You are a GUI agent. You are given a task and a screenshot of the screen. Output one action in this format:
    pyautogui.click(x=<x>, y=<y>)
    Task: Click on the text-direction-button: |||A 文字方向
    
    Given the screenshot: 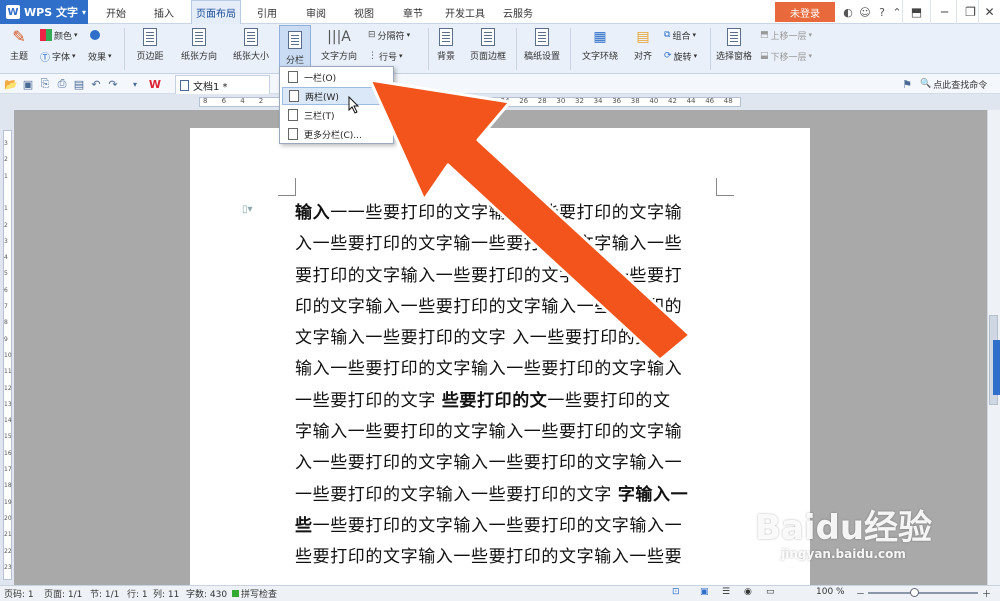 What is the action you would take?
    pyautogui.click(x=339, y=44)
    